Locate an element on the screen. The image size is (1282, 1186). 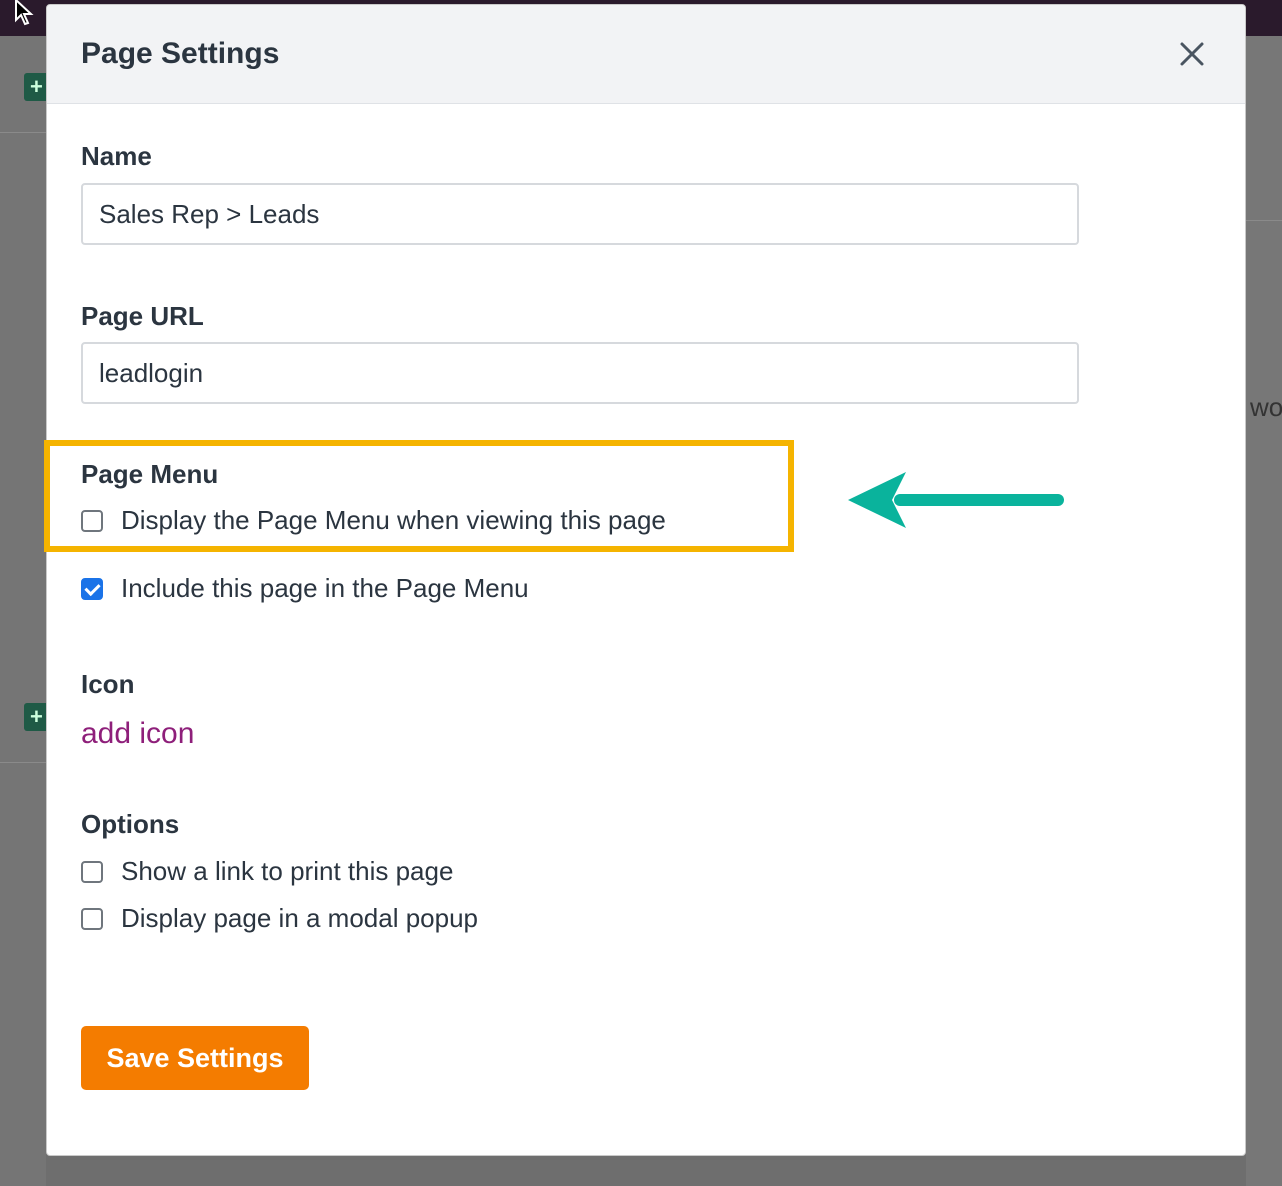
print-link-checkbox is located at coordinates (92, 871).